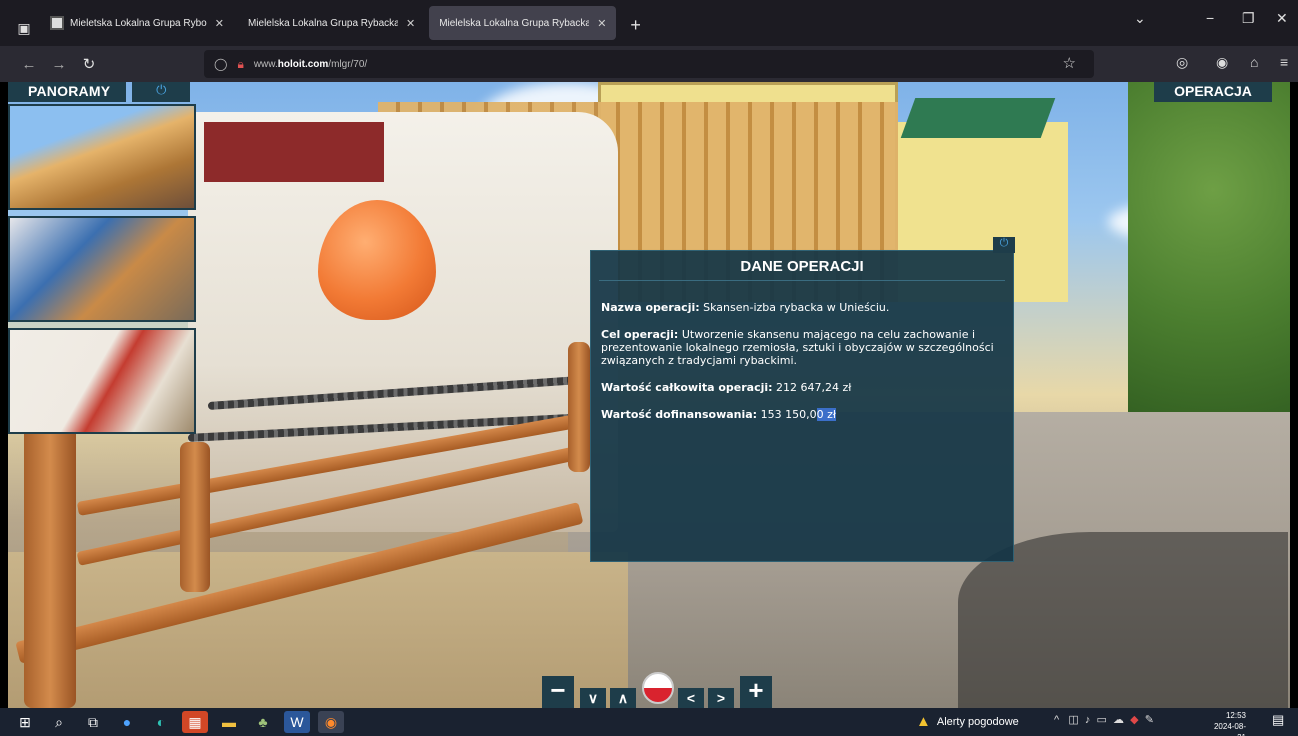 The width and height of the screenshot is (1298, 736). I want to click on home-icon: ⌂, so click(1254, 62).